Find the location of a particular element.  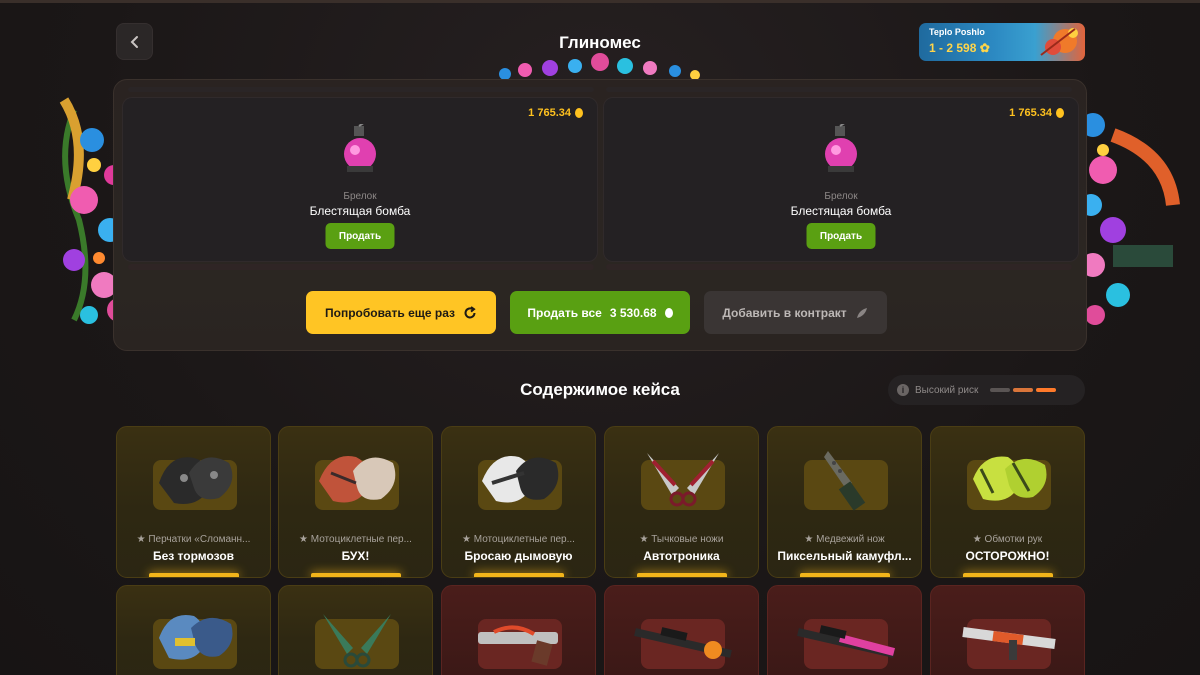

pistol-icon is located at coordinates (518, 645).